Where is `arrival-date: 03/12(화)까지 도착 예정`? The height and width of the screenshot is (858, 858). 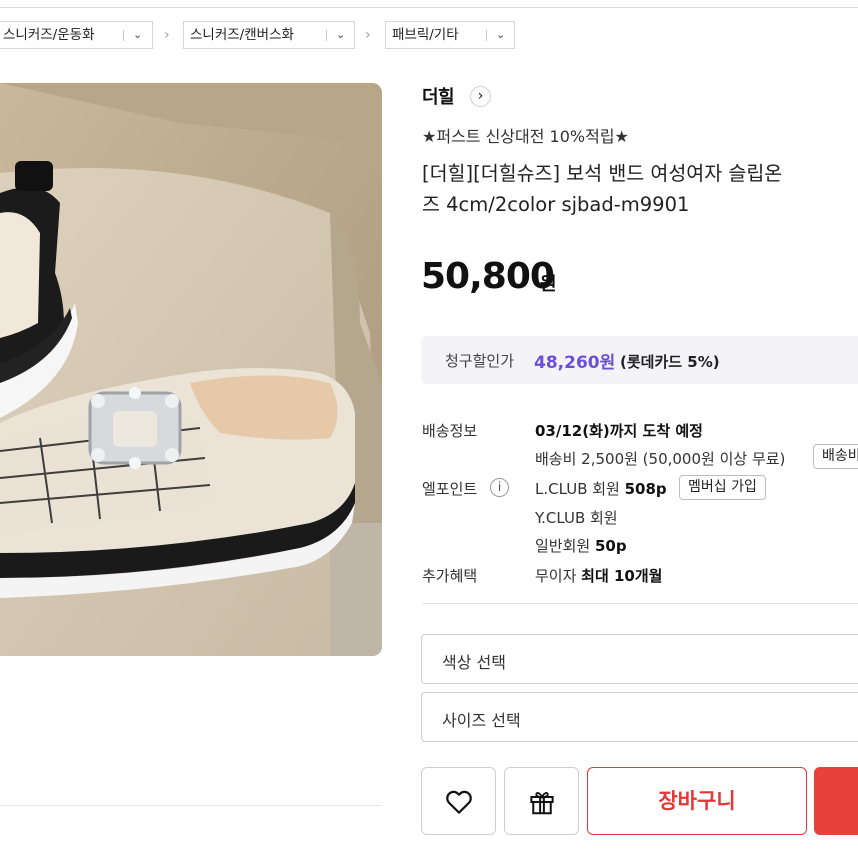 arrival-date: 03/12(화)까지 도착 예정 is located at coordinates (619, 431).